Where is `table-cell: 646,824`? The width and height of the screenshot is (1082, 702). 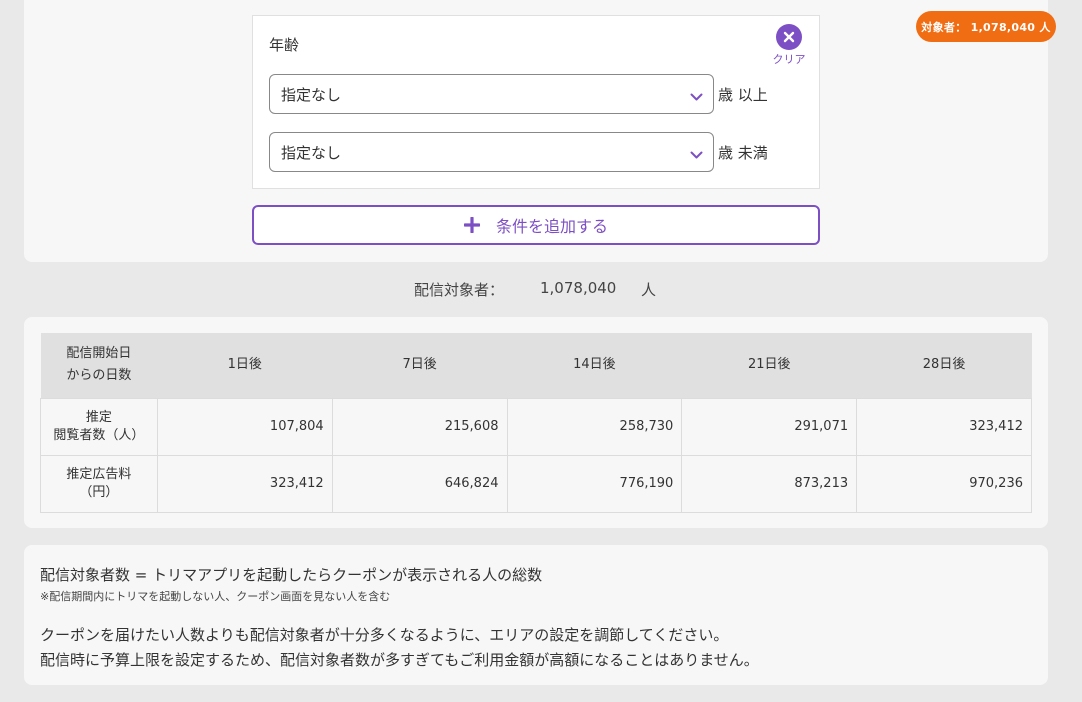
table-cell: 646,824 is located at coordinates (419, 483).